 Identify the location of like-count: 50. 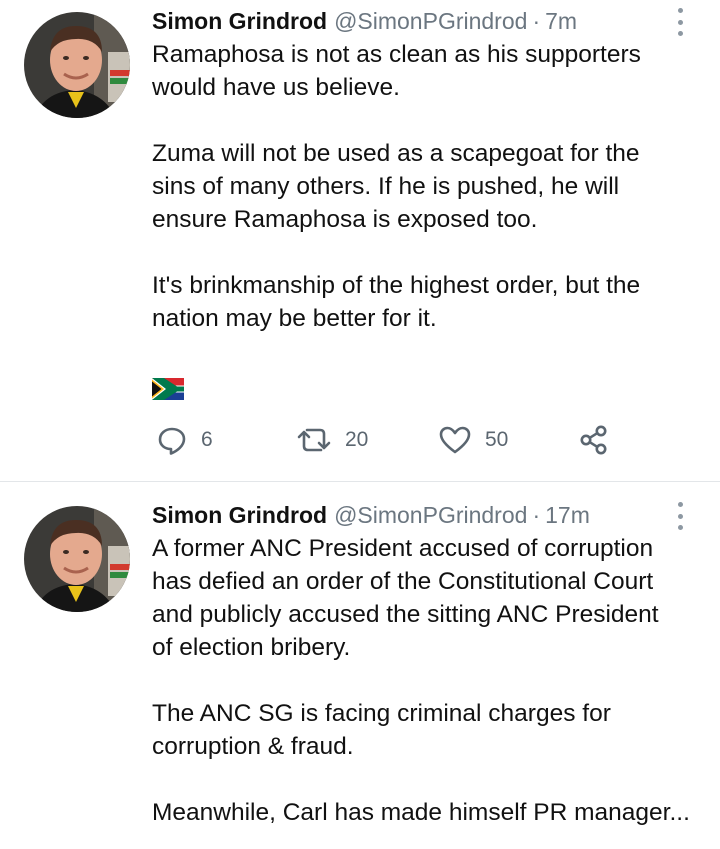
(497, 439).